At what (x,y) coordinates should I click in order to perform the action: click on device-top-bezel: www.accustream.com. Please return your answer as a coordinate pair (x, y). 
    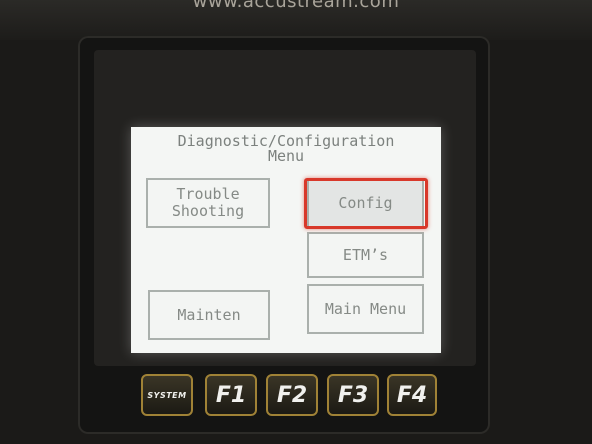
    Looking at the image, I should click on (296, 20).